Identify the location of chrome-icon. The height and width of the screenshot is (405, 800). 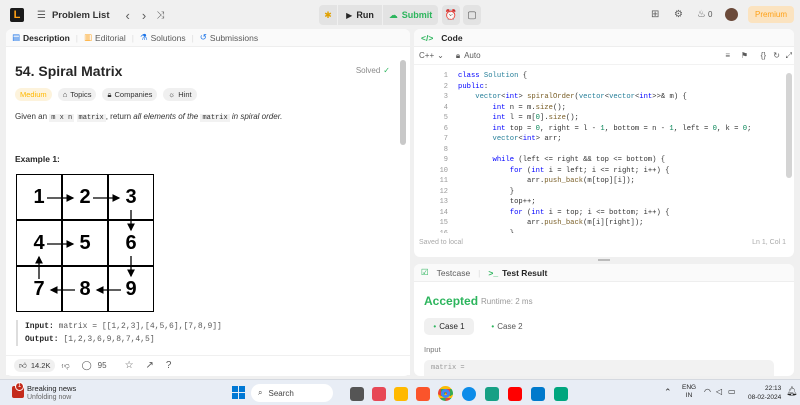
(445, 393).